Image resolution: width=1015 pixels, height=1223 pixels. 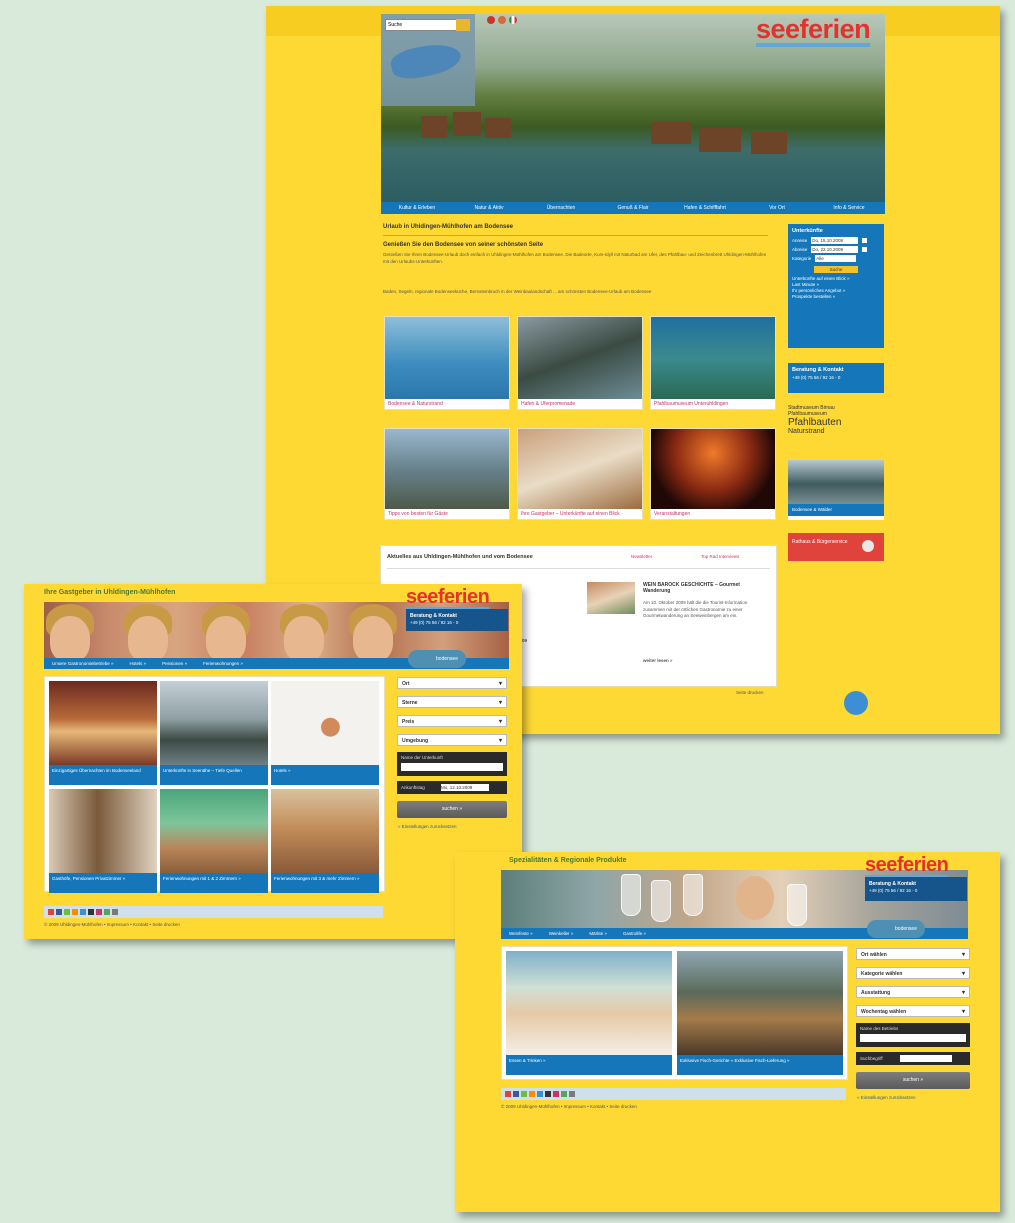 I want to click on name-search-box: Name der Unterkunft, so click(x=452, y=764).